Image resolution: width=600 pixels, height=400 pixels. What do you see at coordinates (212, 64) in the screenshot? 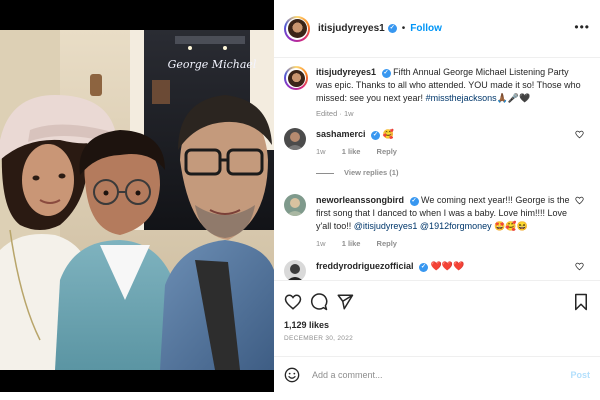
I see `neon-sign: George Michael` at bounding box center [212, 64].